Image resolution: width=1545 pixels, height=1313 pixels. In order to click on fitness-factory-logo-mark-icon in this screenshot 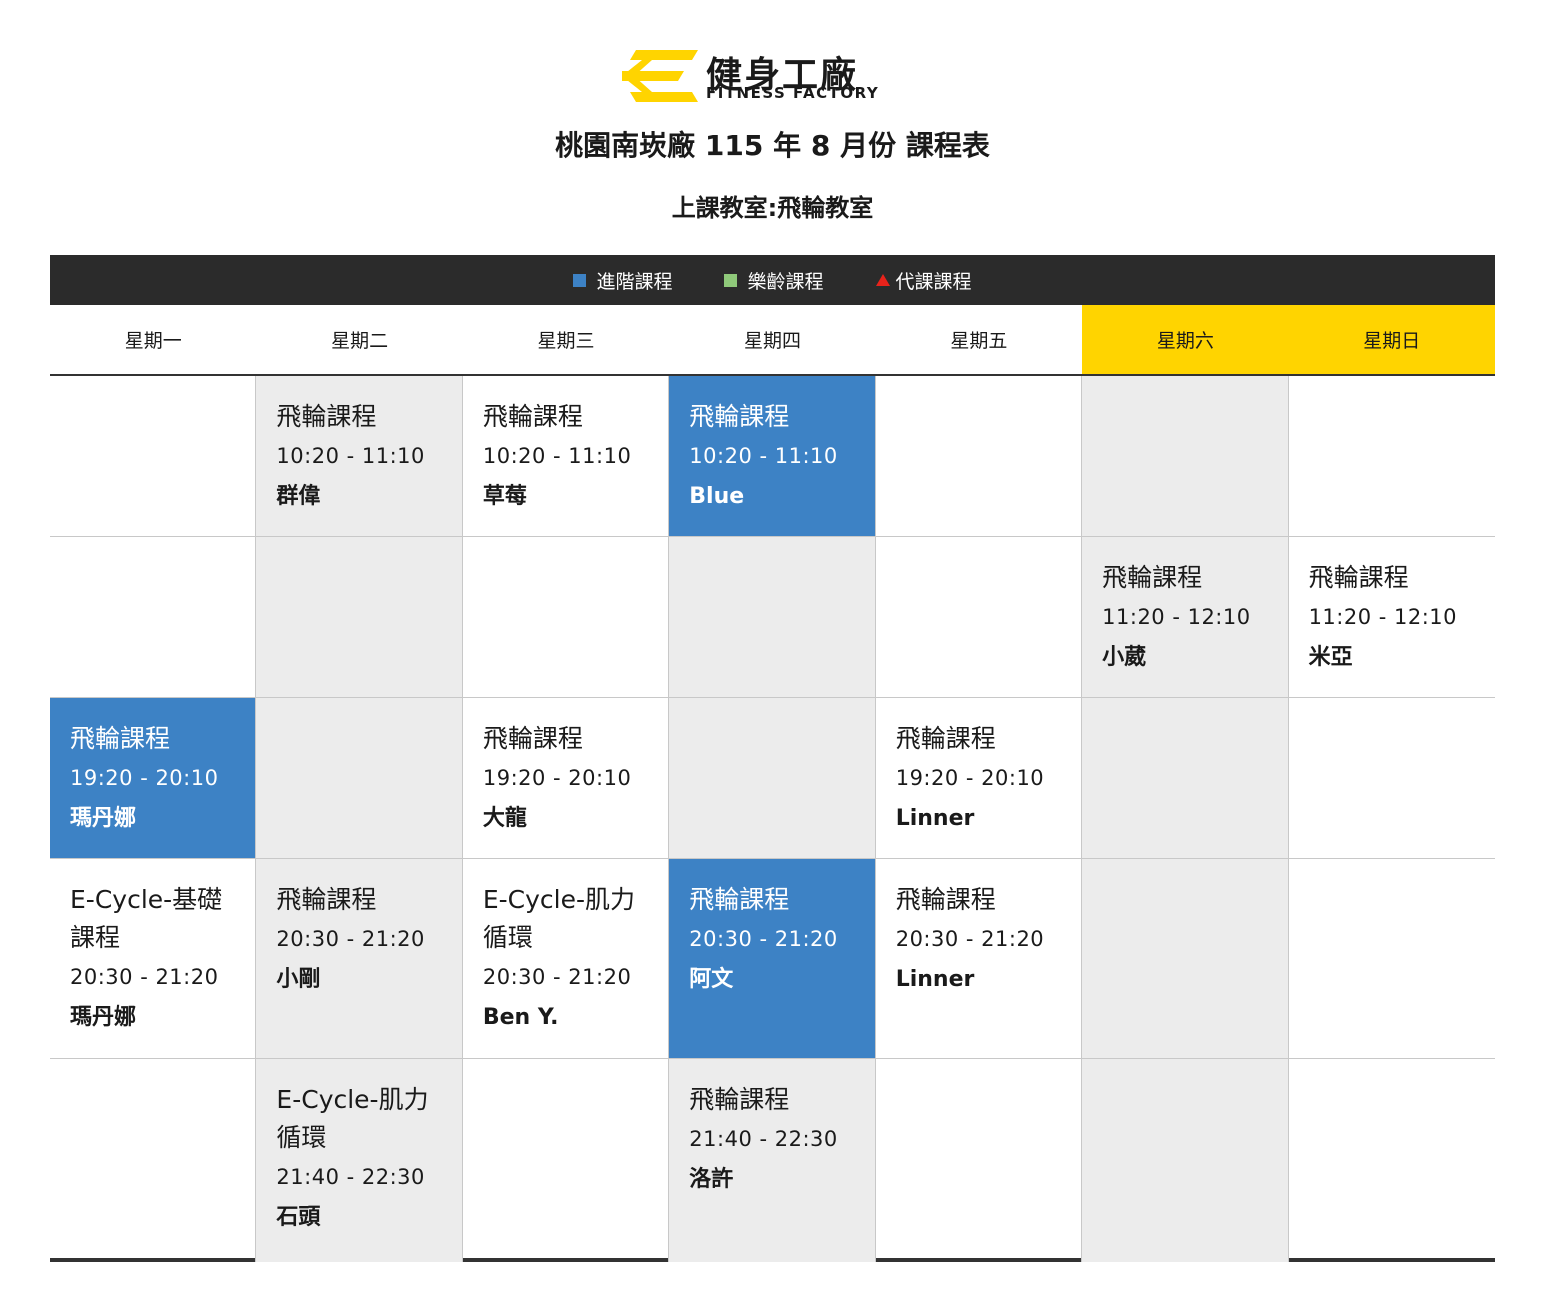, I will do `click(660, 76)`.